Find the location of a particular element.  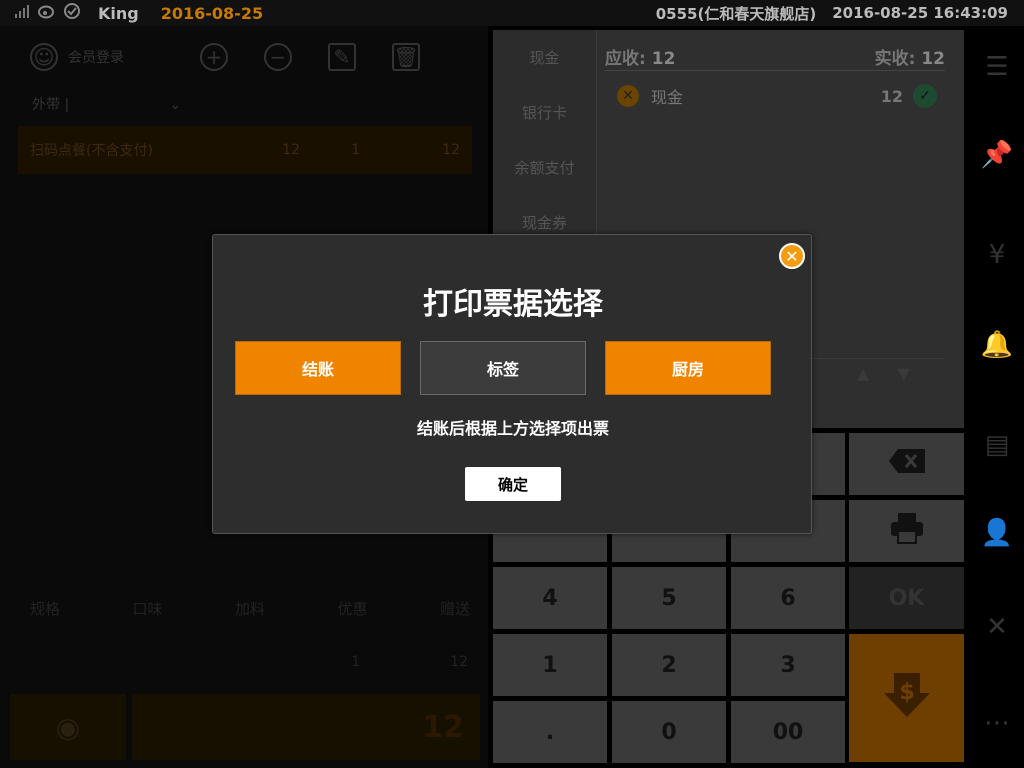

bottom-total: 12 is located at coordinates (306, 727).